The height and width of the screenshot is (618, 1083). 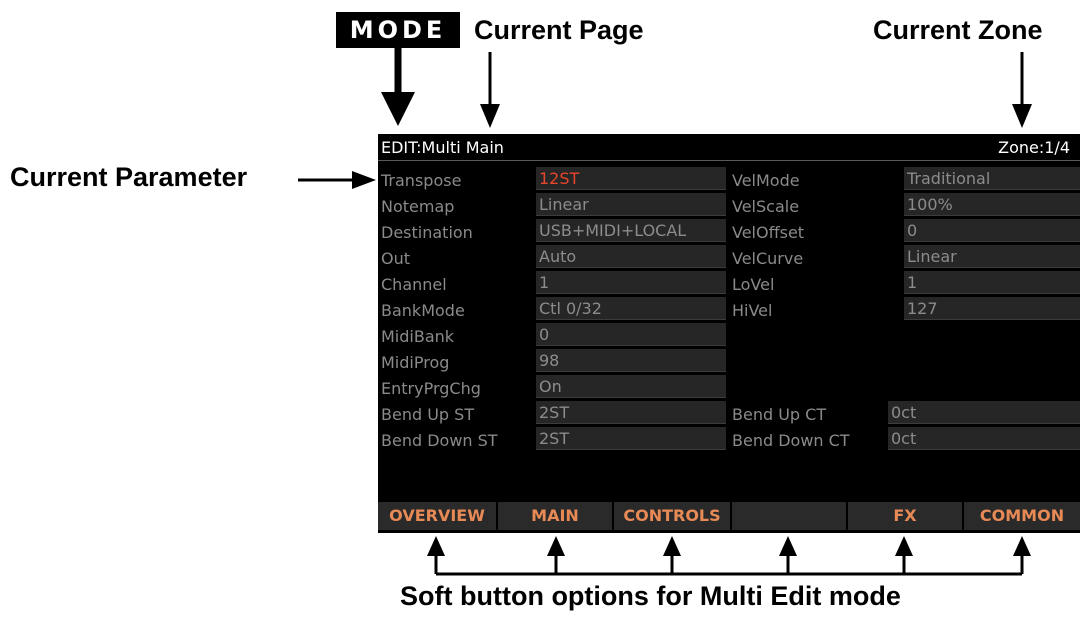 I want to click on soft-button-bar: OVERVIEW MAIN CONTROLS FX COMMON, so click(x=729, y=516).